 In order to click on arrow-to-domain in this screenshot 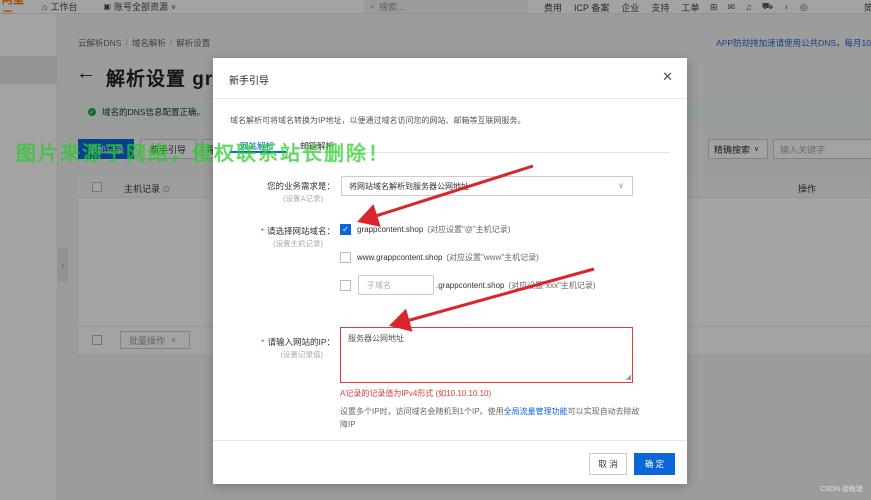, I will do `click(445, 195)`.